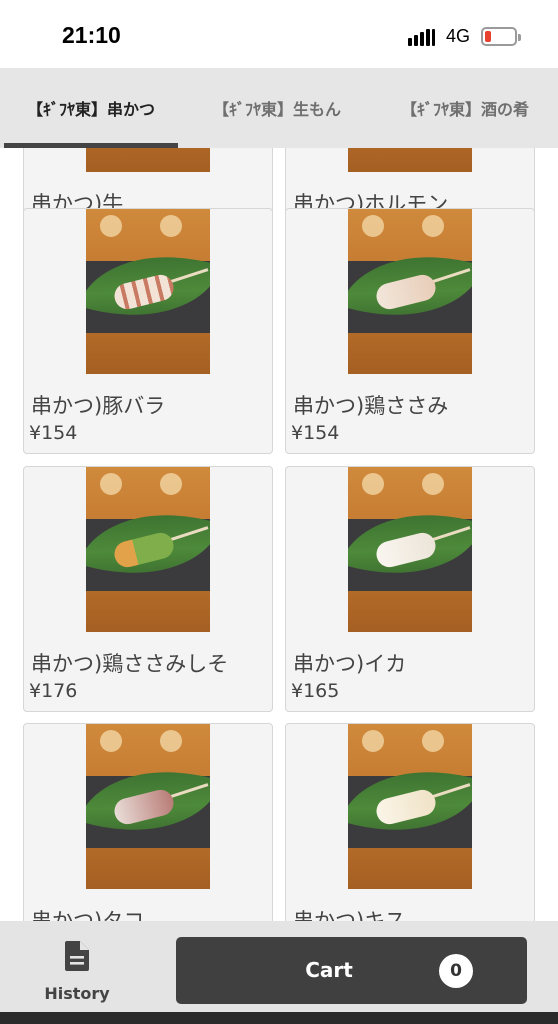 Image resolution: width=558 pixels, height=1024 pixels. I want to click on product-card: 串かつ)豚バラ ¥154, so click(148, 331).